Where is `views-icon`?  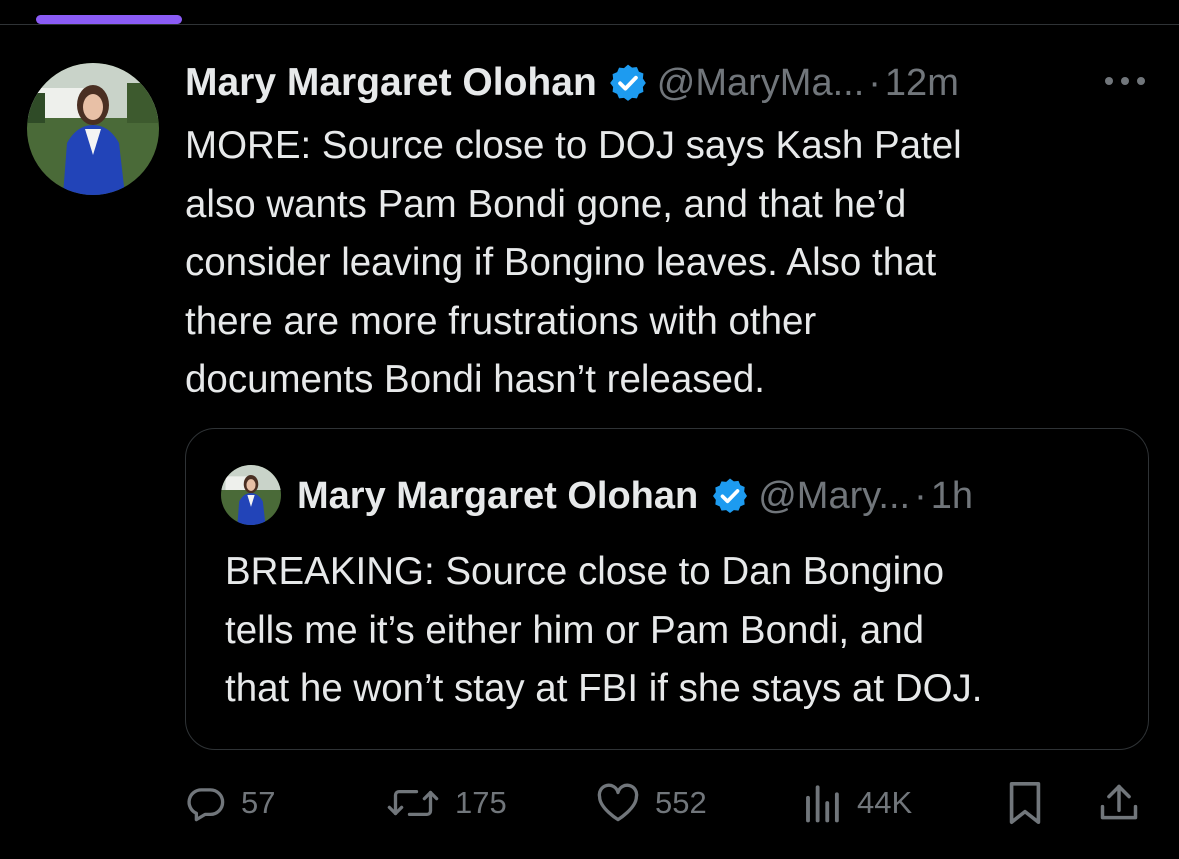 views-icon is located at coordinates (822, 804).